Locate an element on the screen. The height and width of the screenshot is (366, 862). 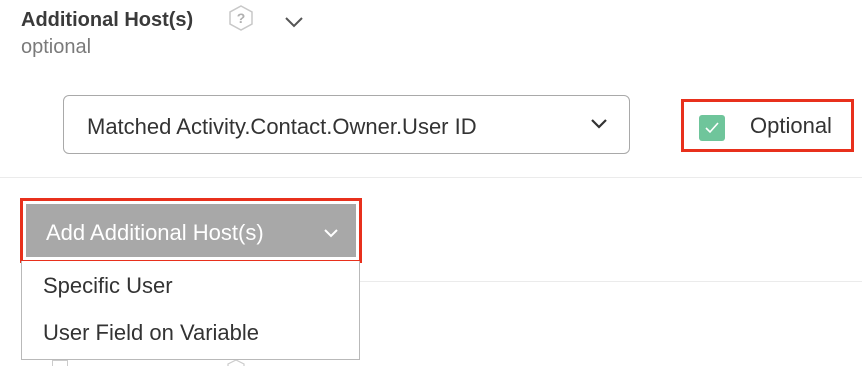
menu-item-user-field-on-variable: User Field on Variable is located at coordinates (151, 333).